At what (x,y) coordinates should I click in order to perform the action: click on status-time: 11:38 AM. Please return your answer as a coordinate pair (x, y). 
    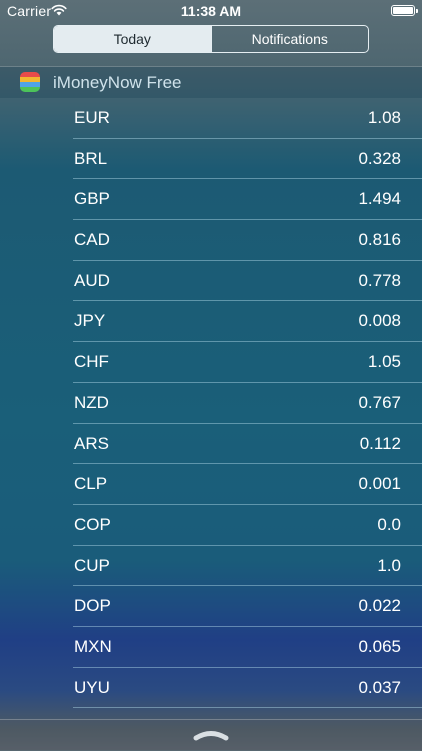
    Looking at the image, I should click on (211, 11).